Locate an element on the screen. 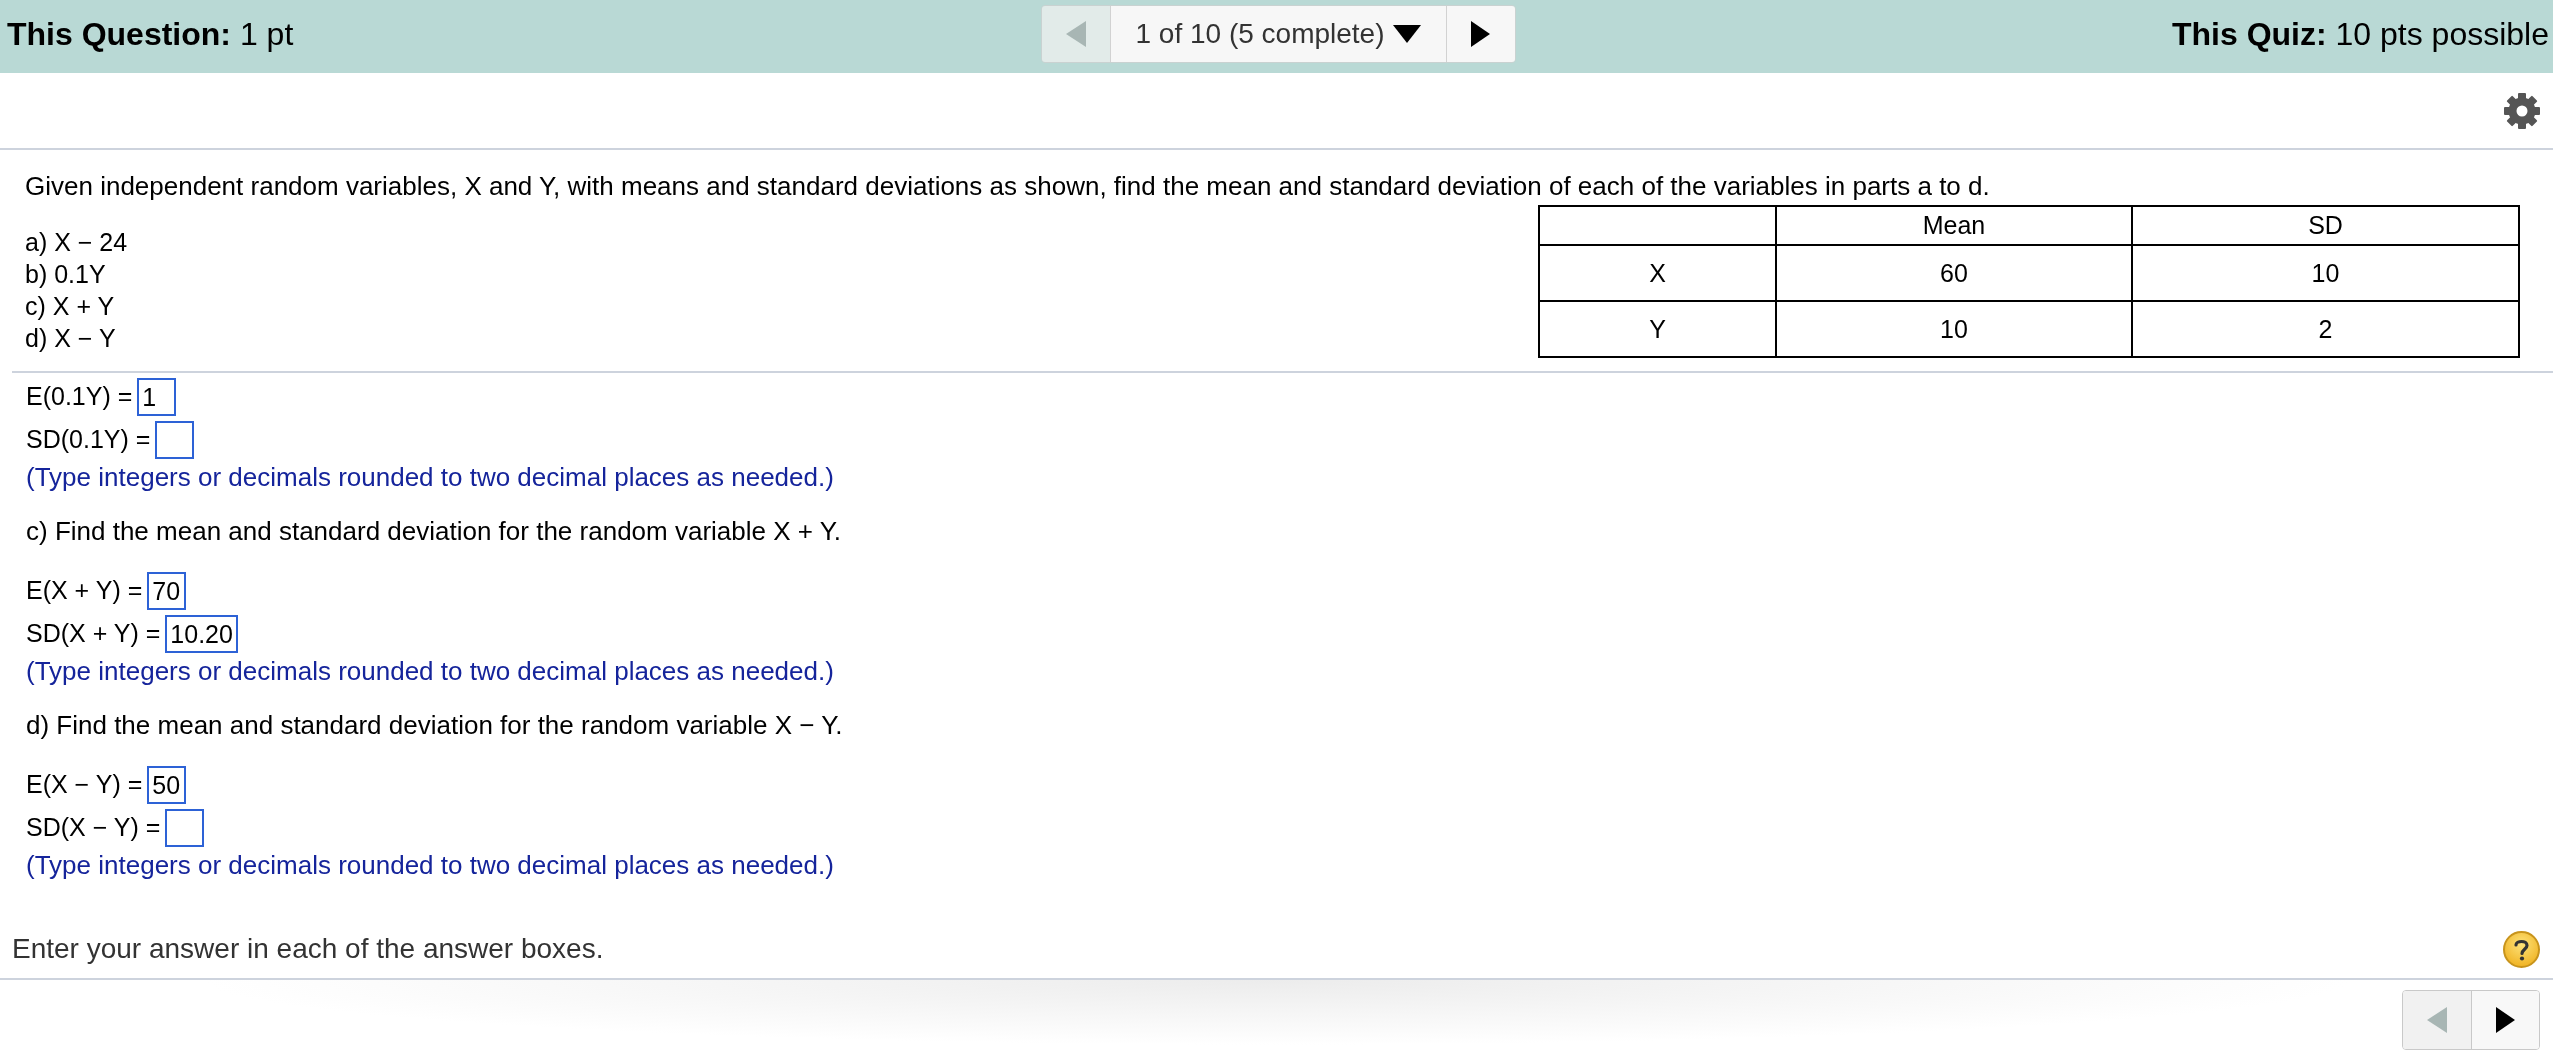  part-label: b) 0.1Y is located at coordinates (66, 274).